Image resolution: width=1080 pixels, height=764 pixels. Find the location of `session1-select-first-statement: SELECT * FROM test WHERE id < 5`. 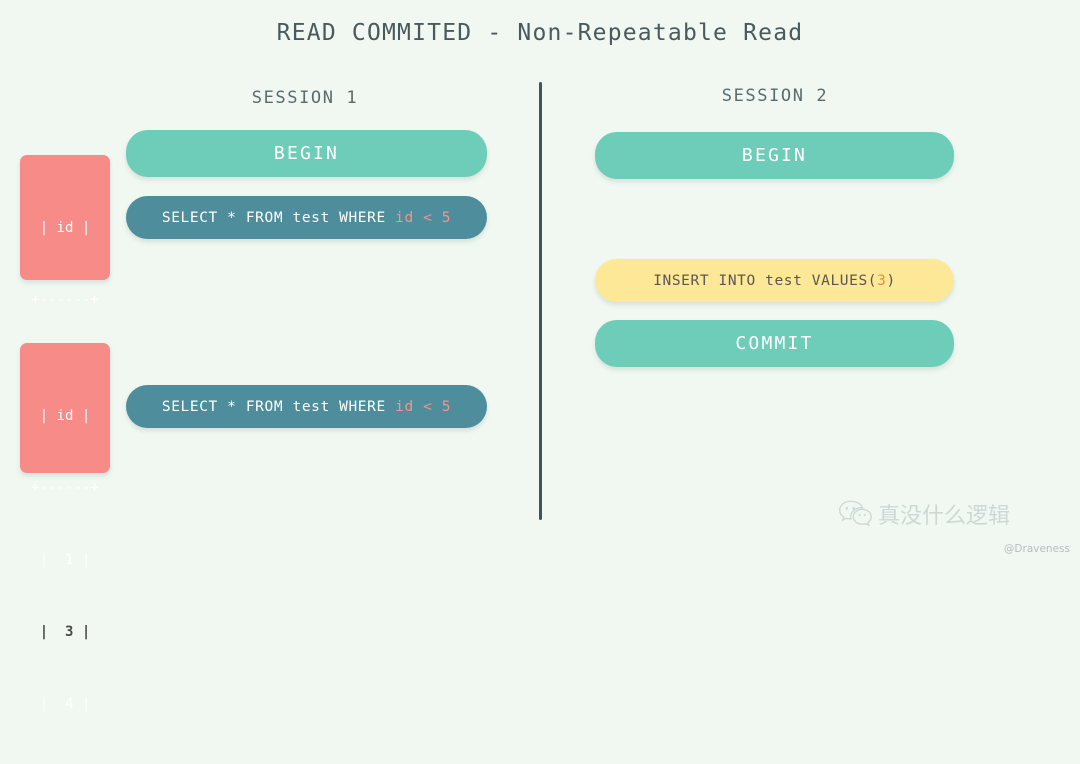

session1-select-first-statement: SELECT * FROM test WHERE id < 5 is located at coordinates (306, 217).